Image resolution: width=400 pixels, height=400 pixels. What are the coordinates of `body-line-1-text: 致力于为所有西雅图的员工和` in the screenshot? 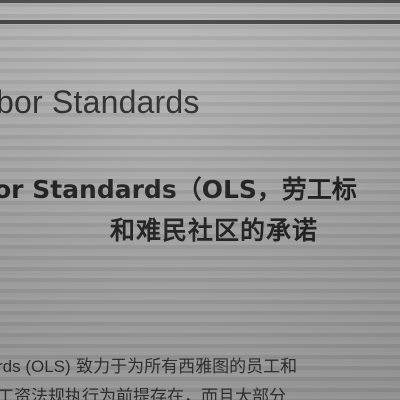 It's located at (184, 367).